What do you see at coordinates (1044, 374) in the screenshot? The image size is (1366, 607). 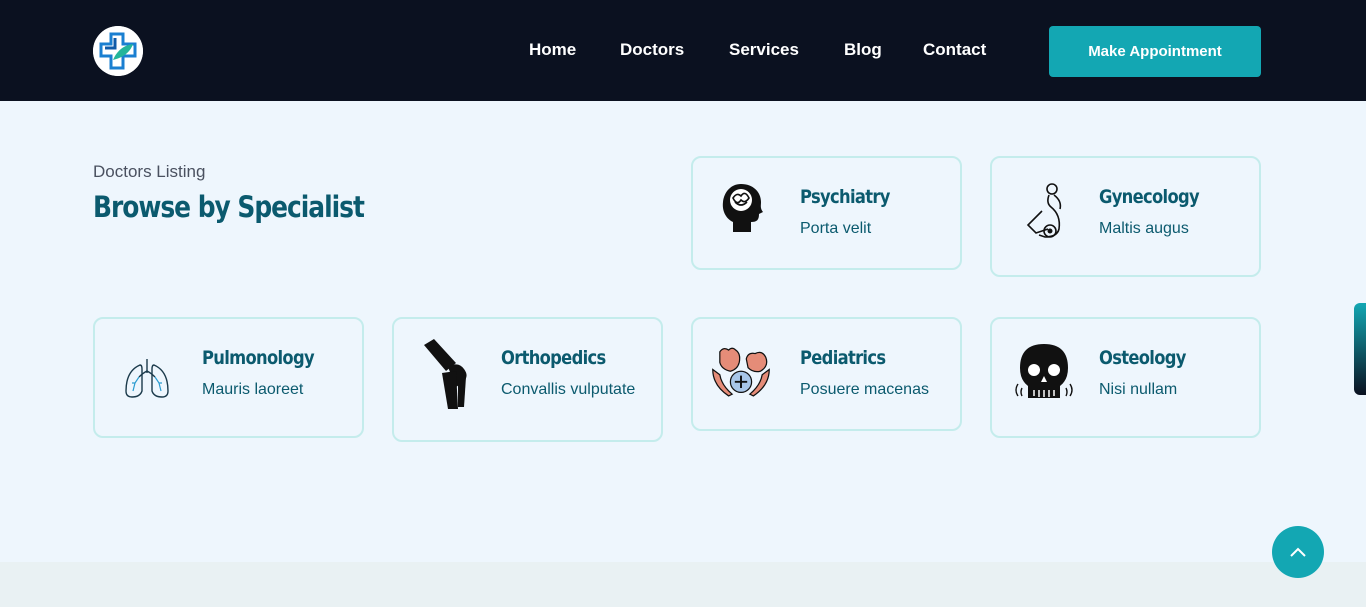 I see `skull-icon` at bounding box center [1044, 374].